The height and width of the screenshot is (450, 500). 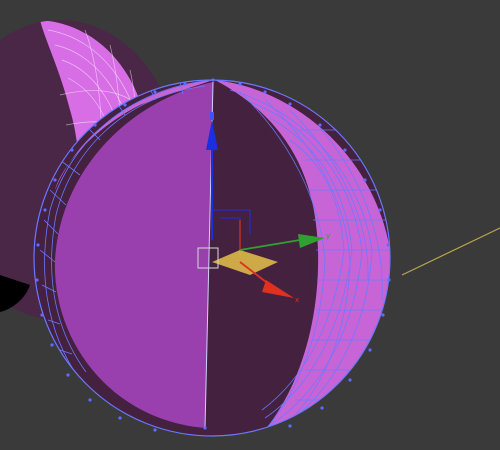 What do you see at coordinates (212, 116) in the screenshot?
I see `gizmo-z-tip` at bounding box center [212, 116].